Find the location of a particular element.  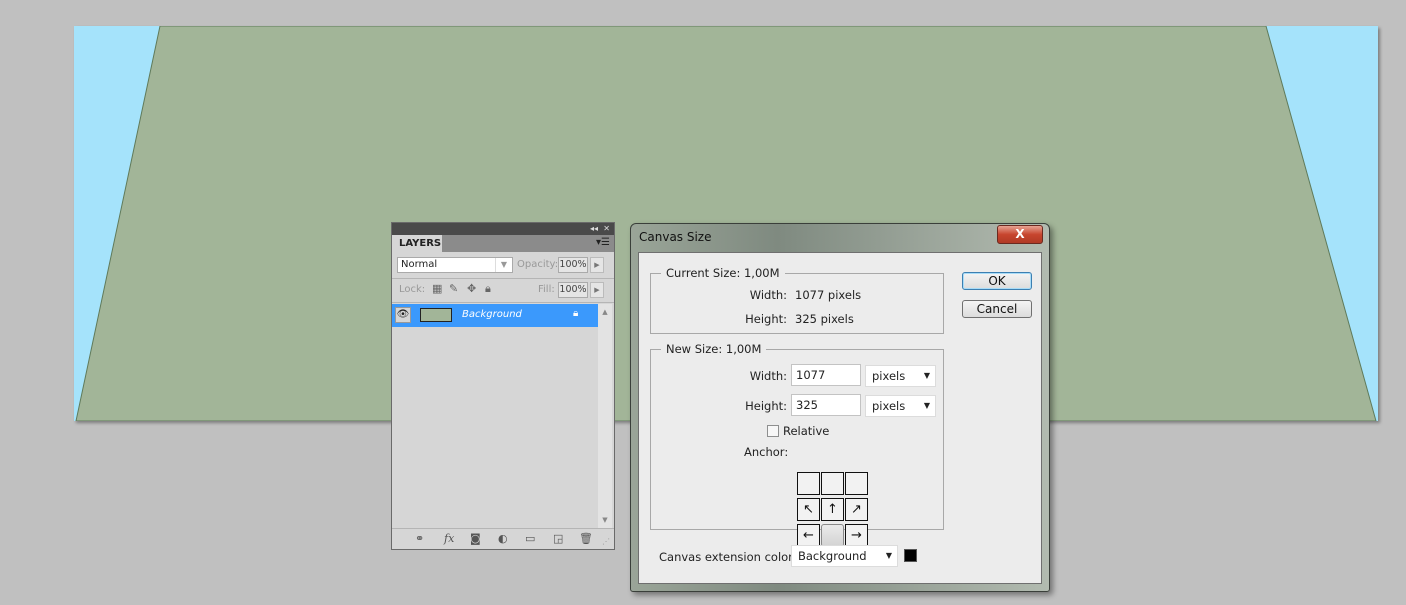

layers-scrollbar: ▲ ▼ is located at coordinates (605, 416).